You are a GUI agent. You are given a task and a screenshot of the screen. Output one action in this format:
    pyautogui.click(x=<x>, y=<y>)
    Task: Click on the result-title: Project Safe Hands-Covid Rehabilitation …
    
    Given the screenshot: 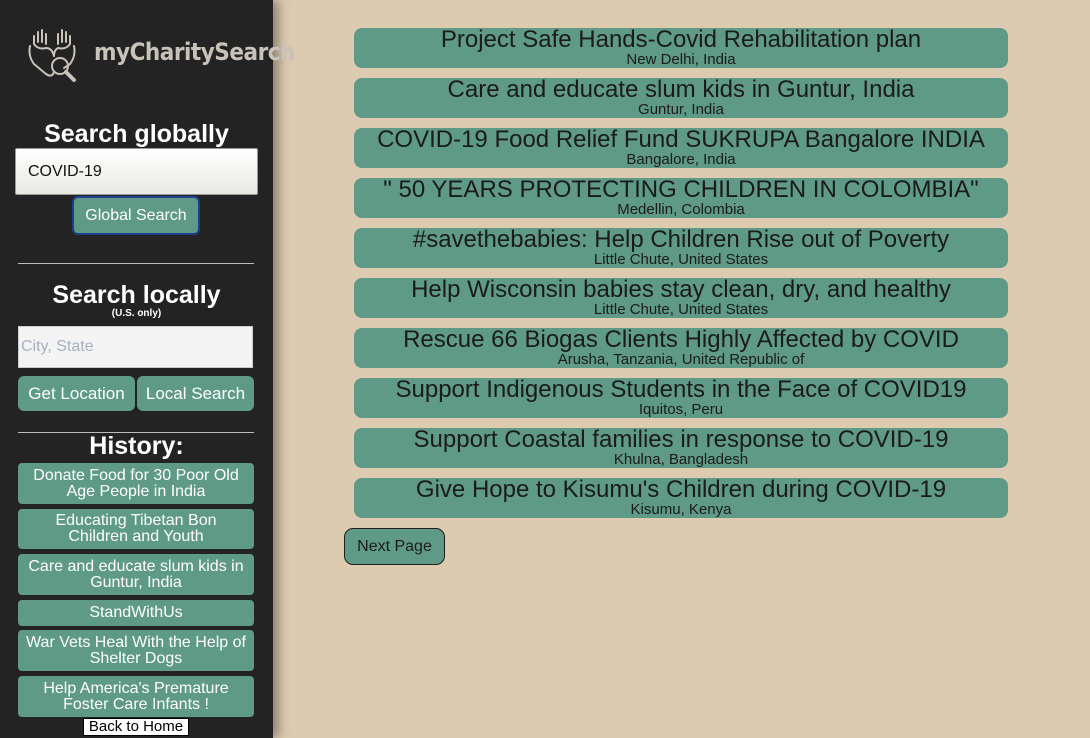 What is the action you would take?
    pyautogui.click(x=681, y=39)
    